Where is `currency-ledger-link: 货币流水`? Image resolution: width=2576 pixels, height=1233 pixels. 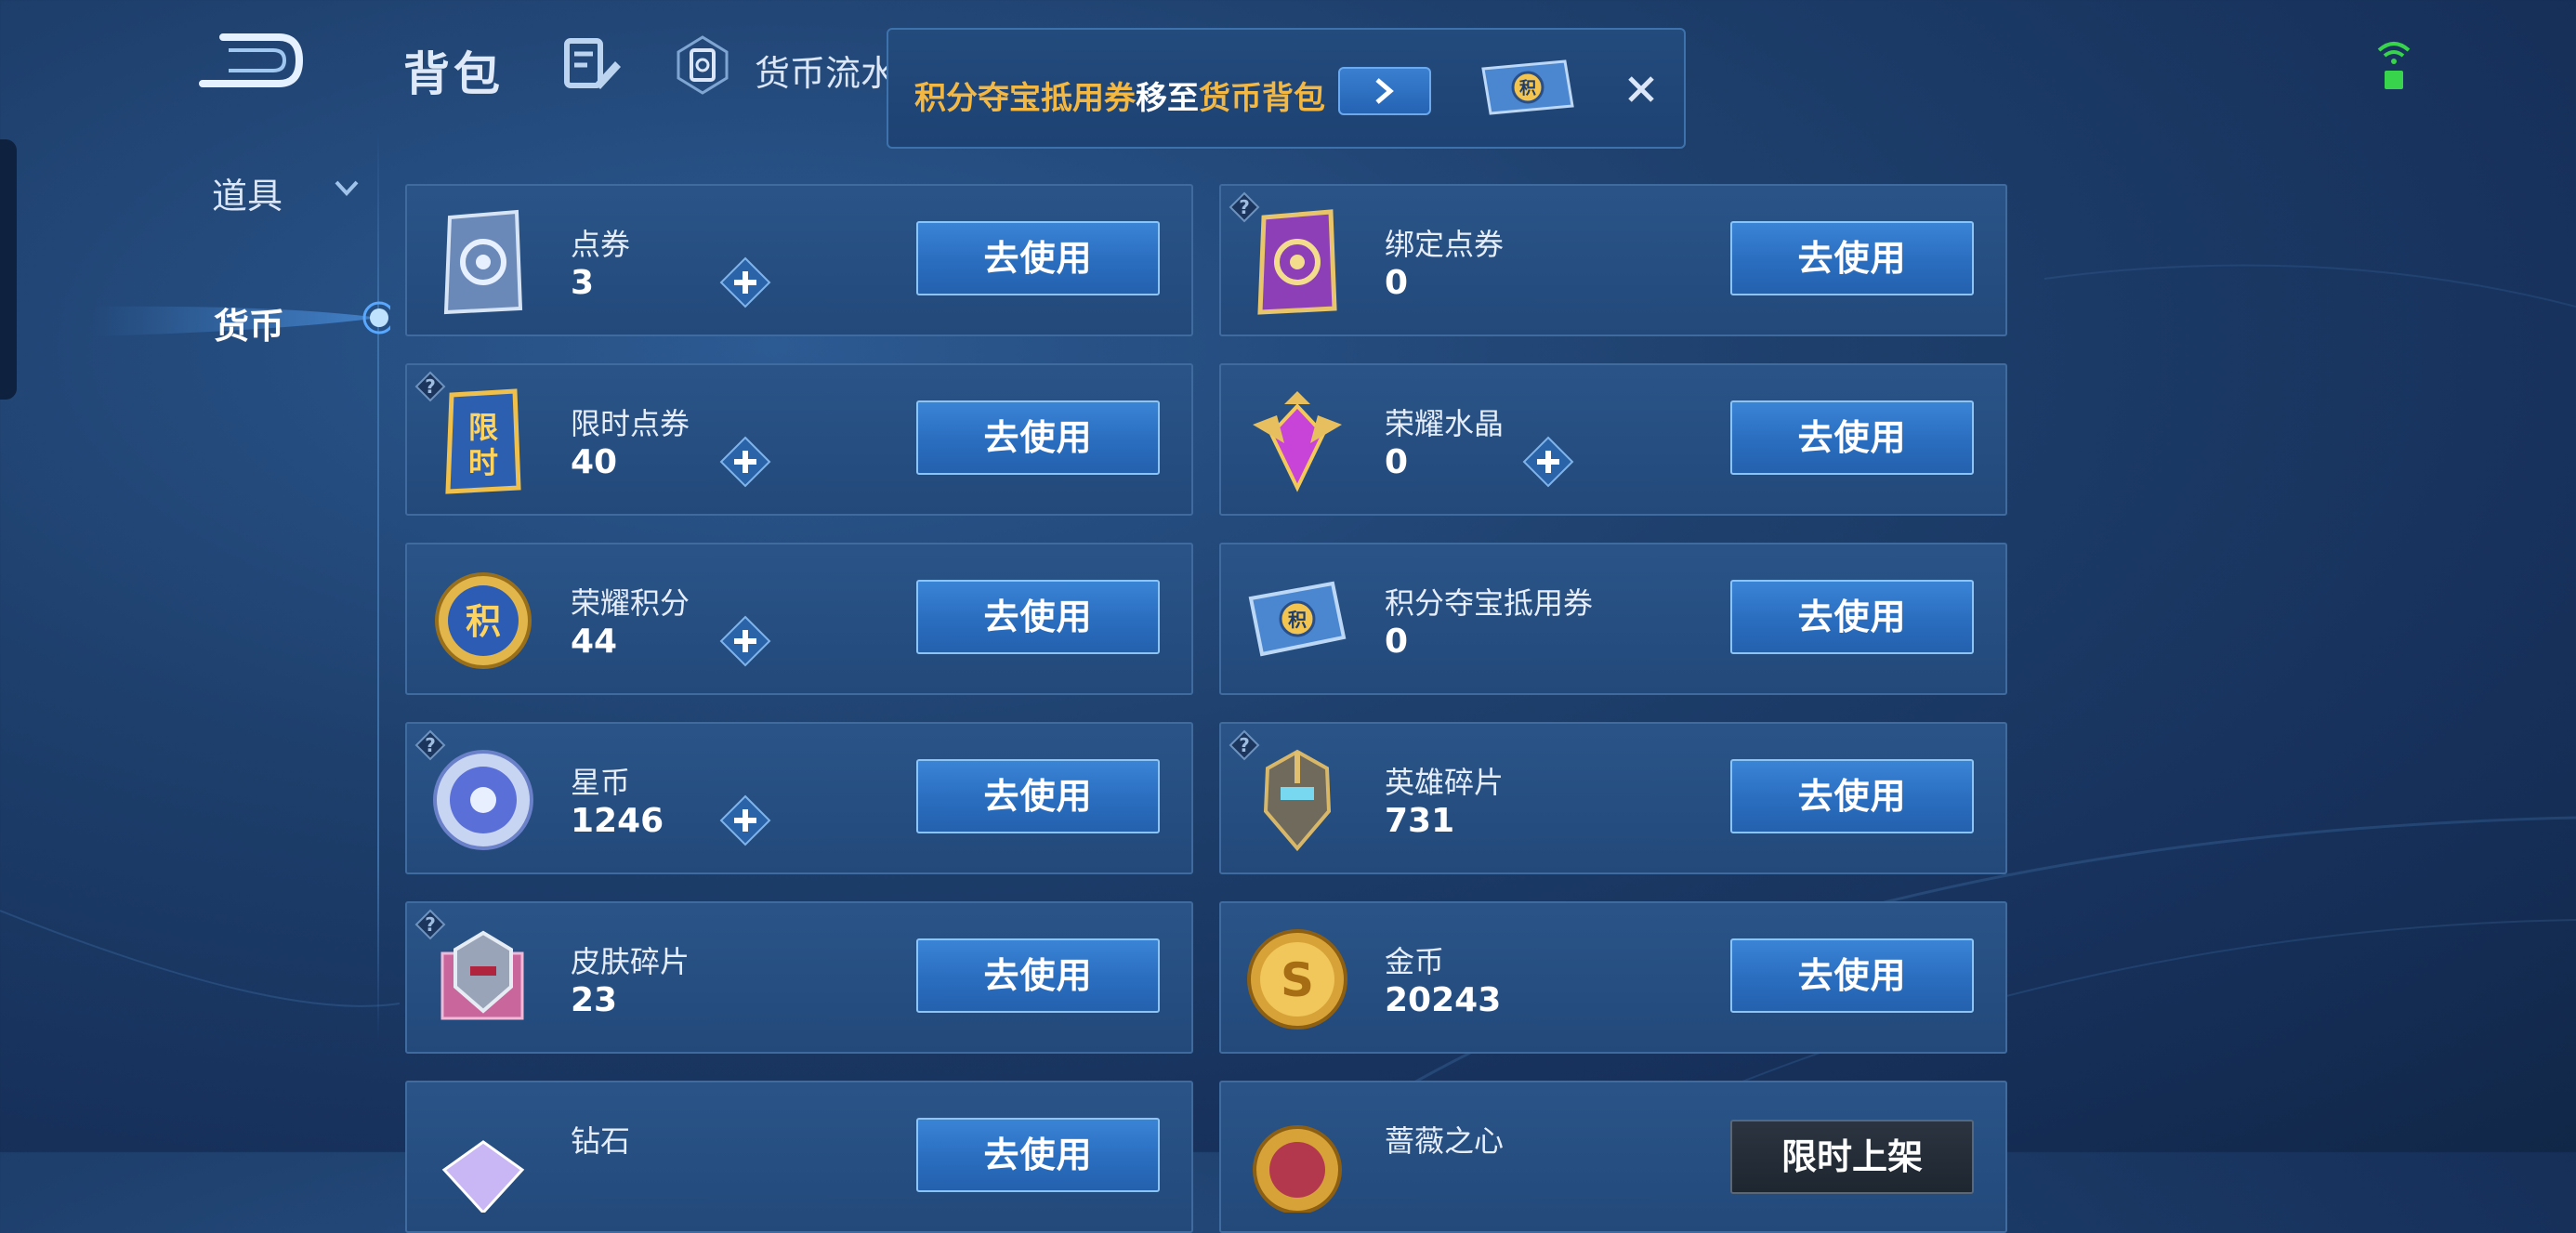
currency-ledger-link: 货币流水 is located at coordinates (825, 71).